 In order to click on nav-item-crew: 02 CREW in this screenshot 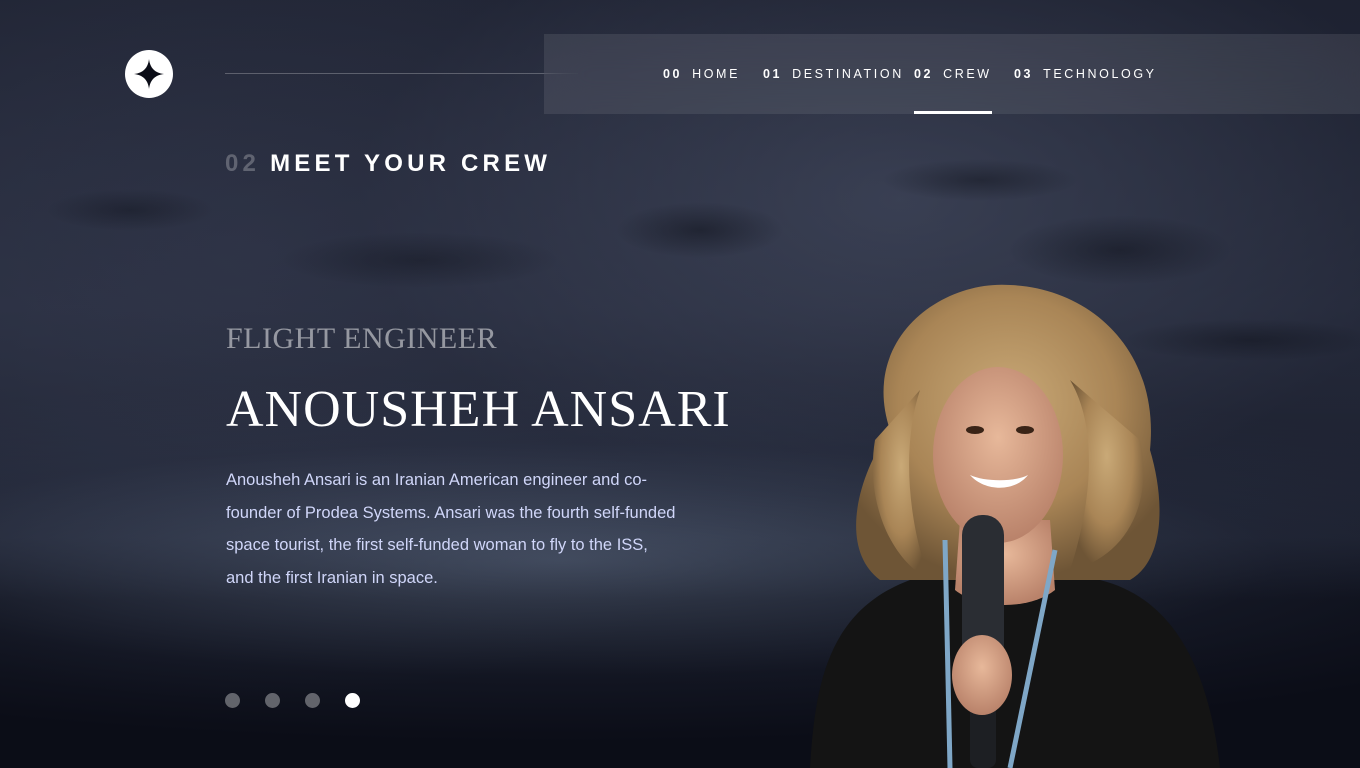, I will do `click(953, 74)`.